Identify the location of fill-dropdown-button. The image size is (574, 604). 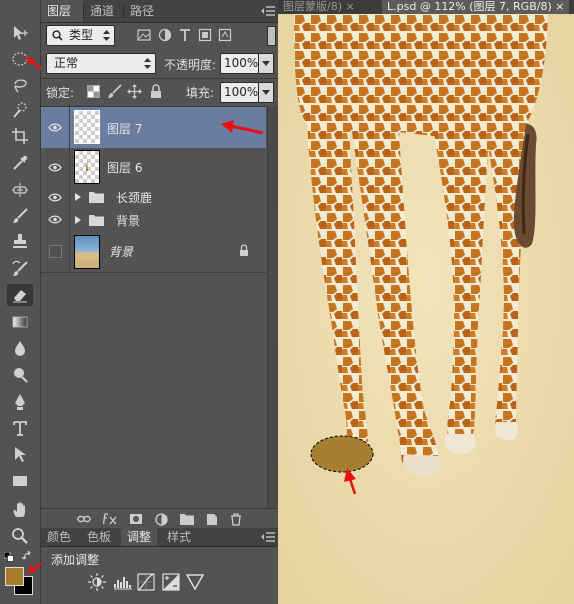
(266, 92).